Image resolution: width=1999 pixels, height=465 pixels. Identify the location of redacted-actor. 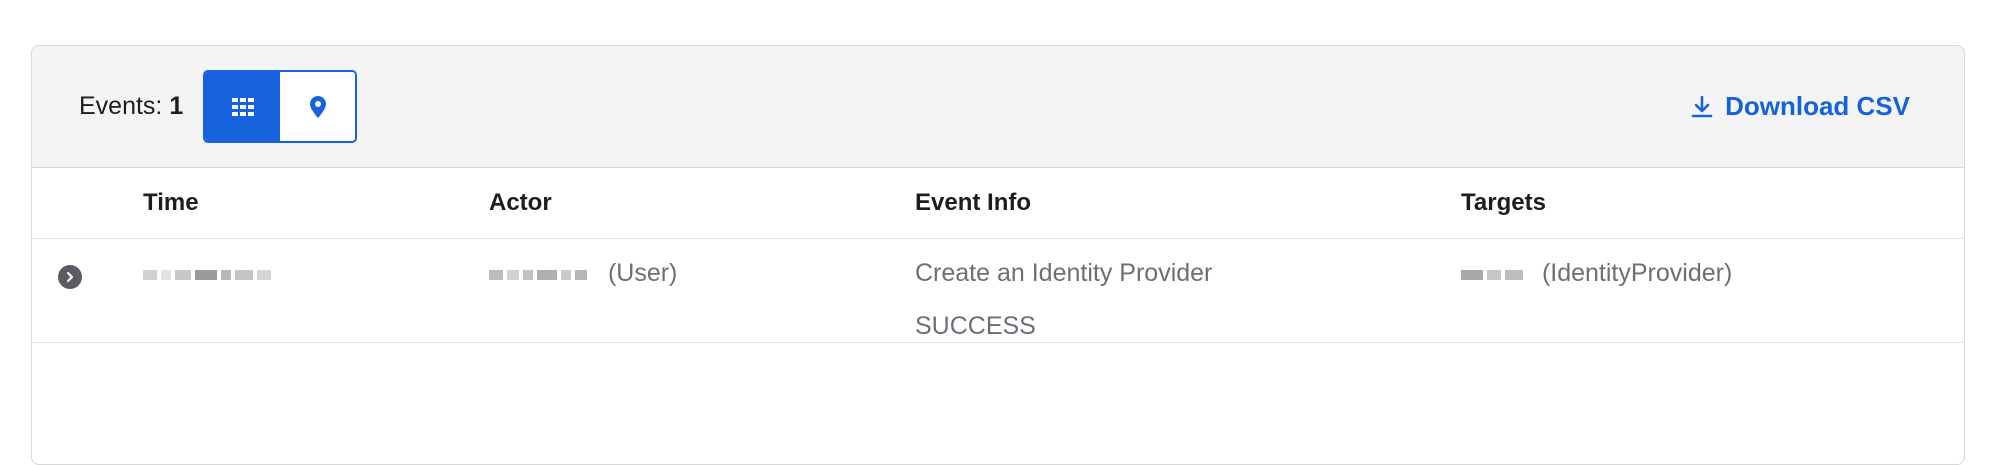
(540, 274).